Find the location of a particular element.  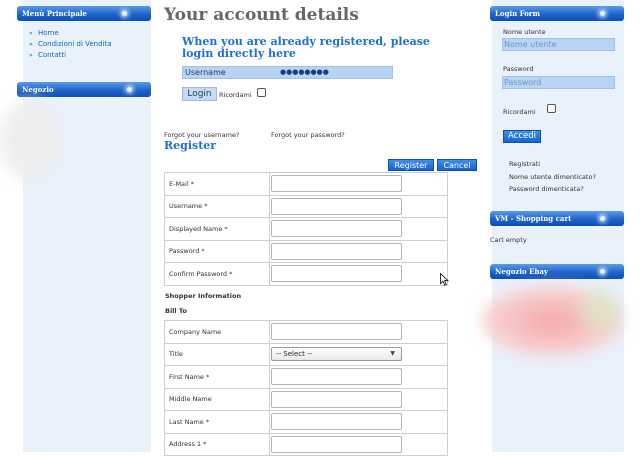

title-label: Title is located at coordinates (217, 354).